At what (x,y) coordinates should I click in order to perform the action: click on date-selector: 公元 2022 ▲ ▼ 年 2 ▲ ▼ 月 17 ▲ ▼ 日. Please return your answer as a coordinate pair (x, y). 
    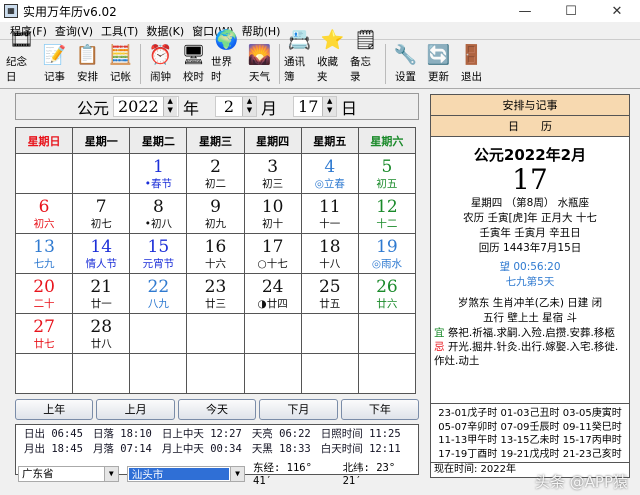
    Looking at the image, I should click on (217, 106).